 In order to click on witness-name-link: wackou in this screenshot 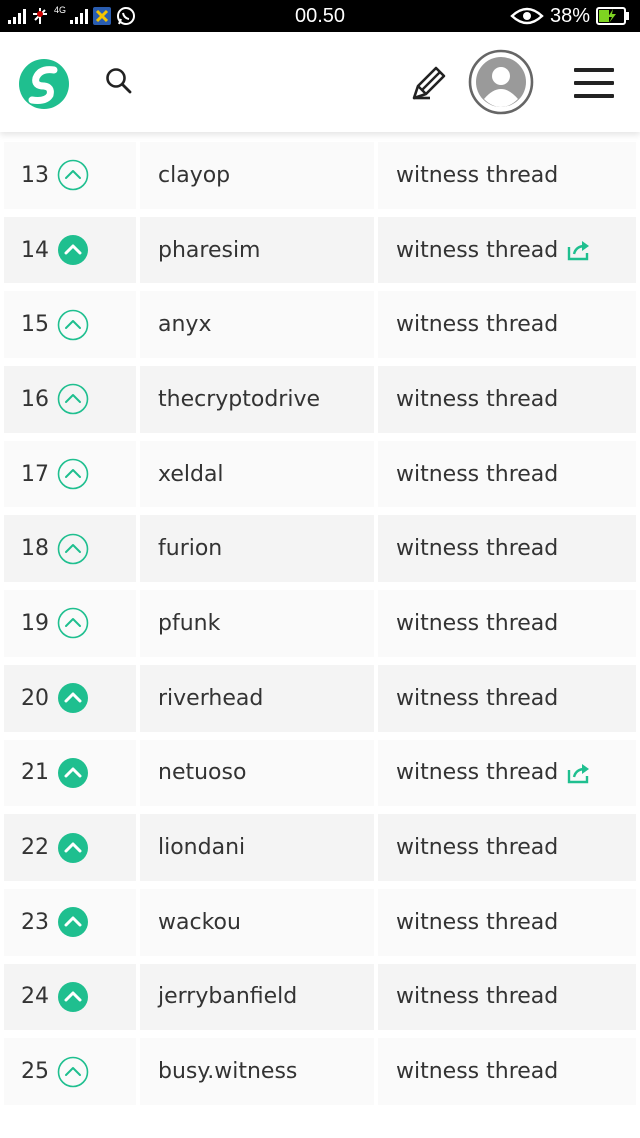, I will do `click(199, 922)`.